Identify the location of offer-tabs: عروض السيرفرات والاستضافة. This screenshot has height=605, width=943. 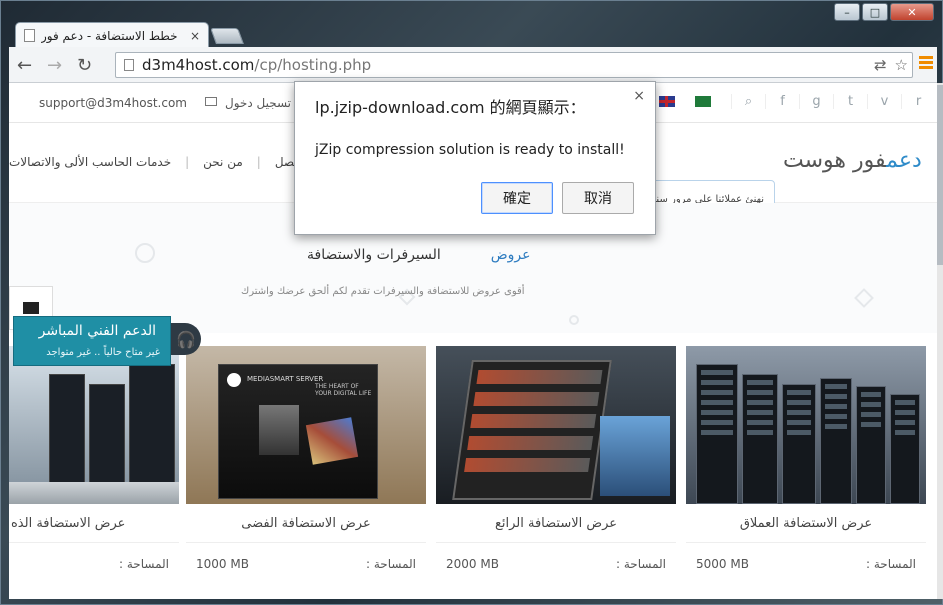
(419, 255).